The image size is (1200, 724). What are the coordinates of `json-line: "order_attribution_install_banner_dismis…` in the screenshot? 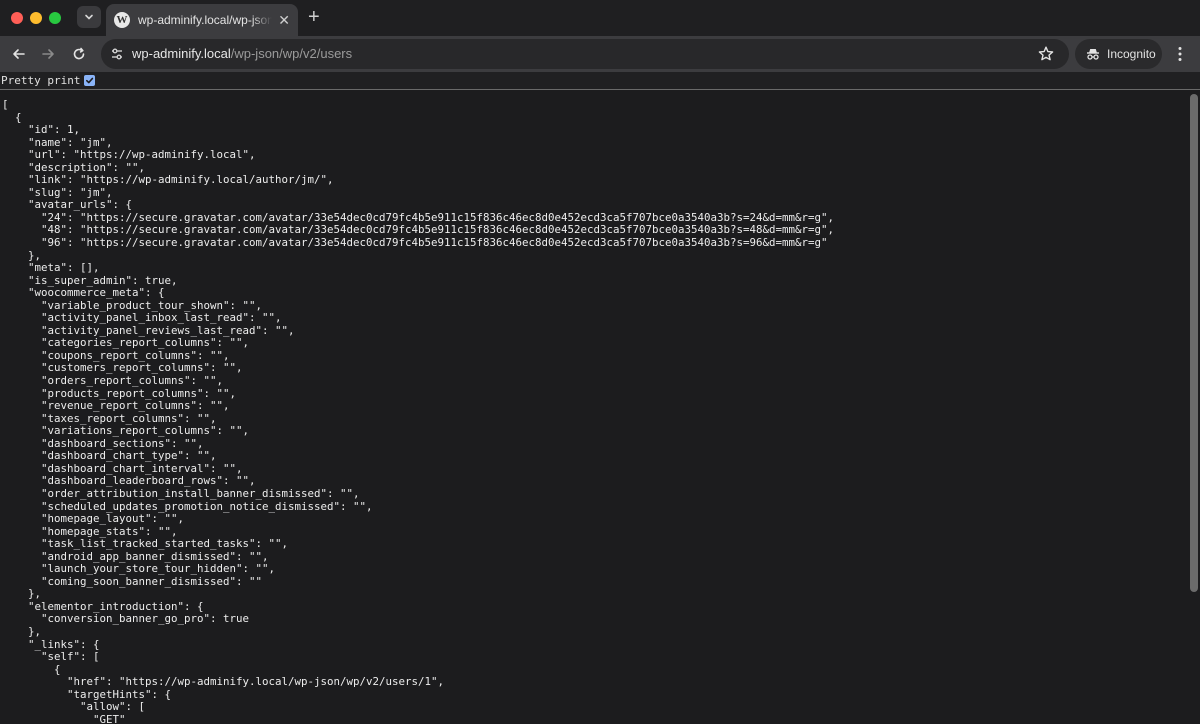 It's located at (181, 493).